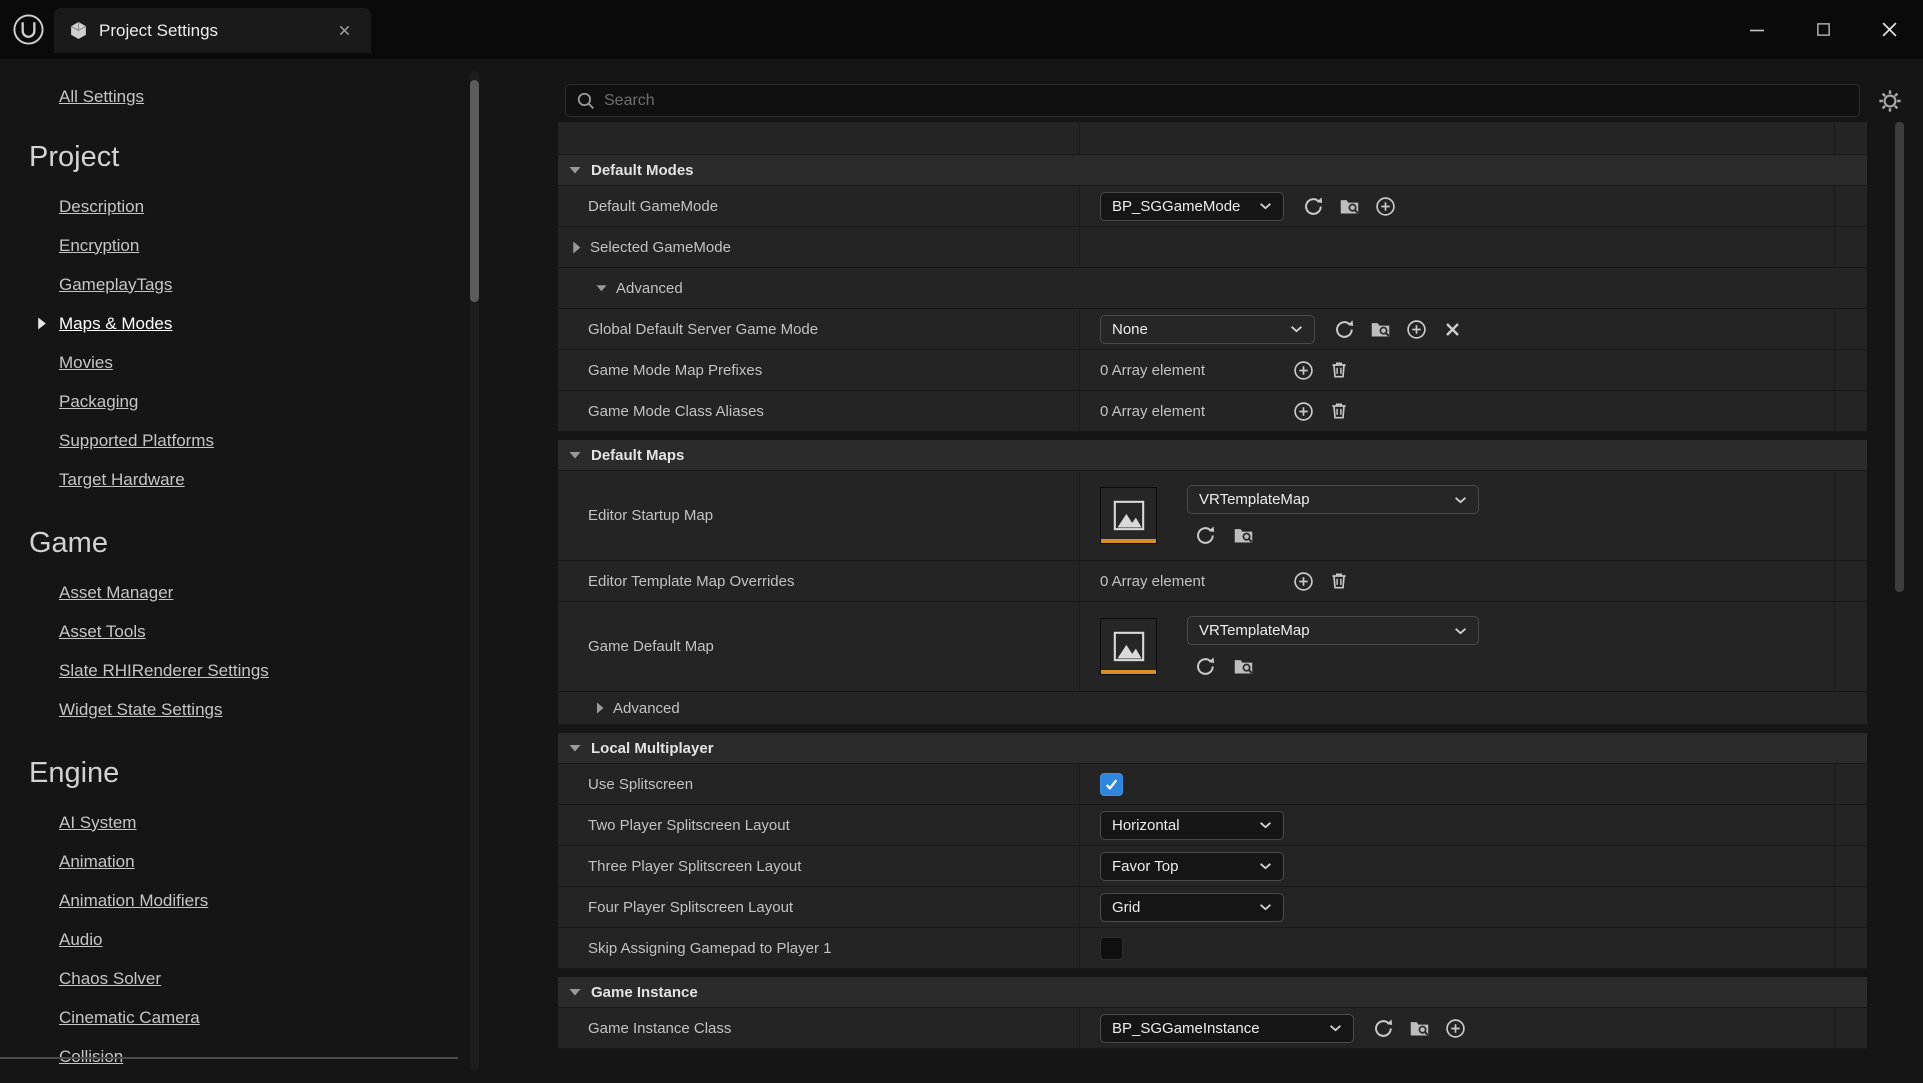 This screenshot has height=1083, width=1923. Describe the element at coordinates (691, 581) in the screenshot. I see `property-label: Editor Template Map Overrides` at that location.